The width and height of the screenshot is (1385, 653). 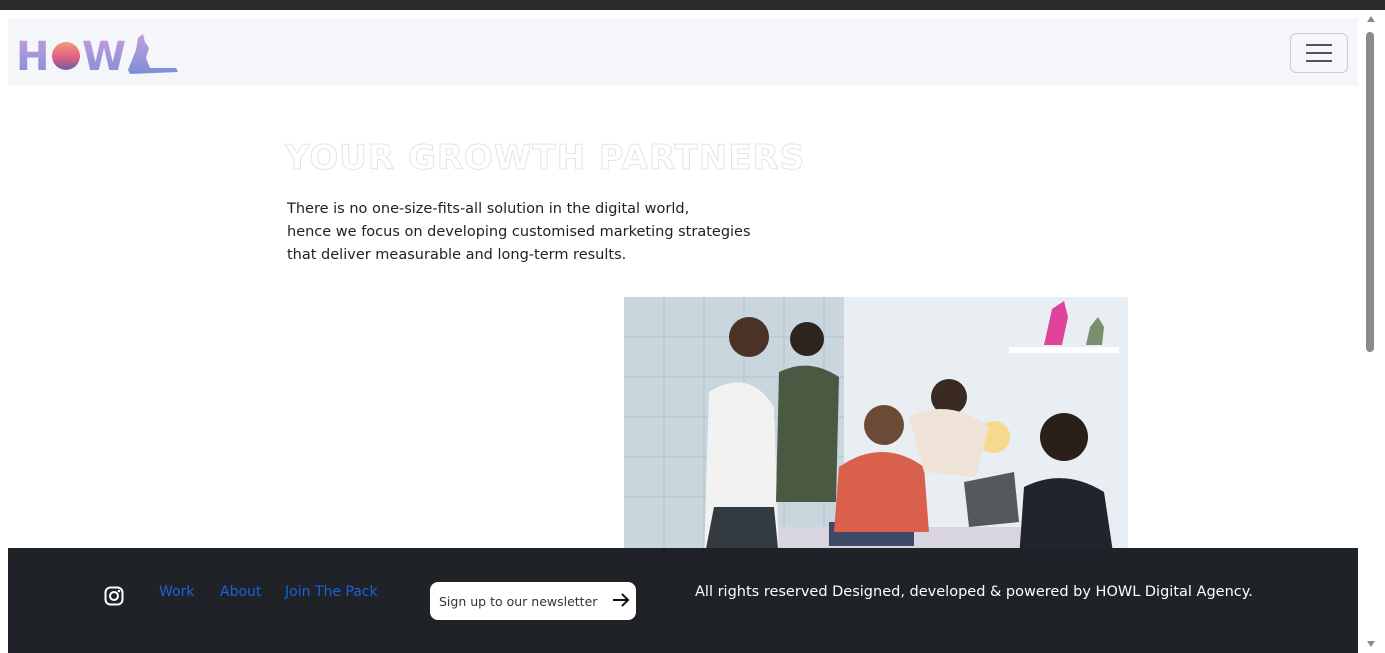 I want to click on hero-title: YOUR GROWTH PARTNERS, so click(x=545, y=158).